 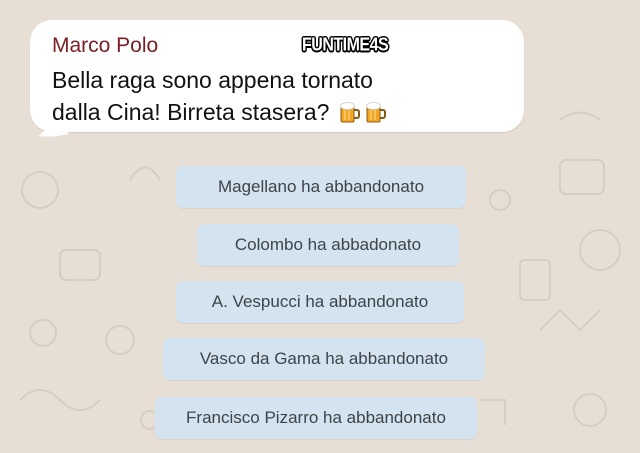 What do you see at coordinates (320, 302) in the screenshot?
I see `system-notice-left-group: A. Vespucci ha abbandonato` at bounding box center [320, 302].